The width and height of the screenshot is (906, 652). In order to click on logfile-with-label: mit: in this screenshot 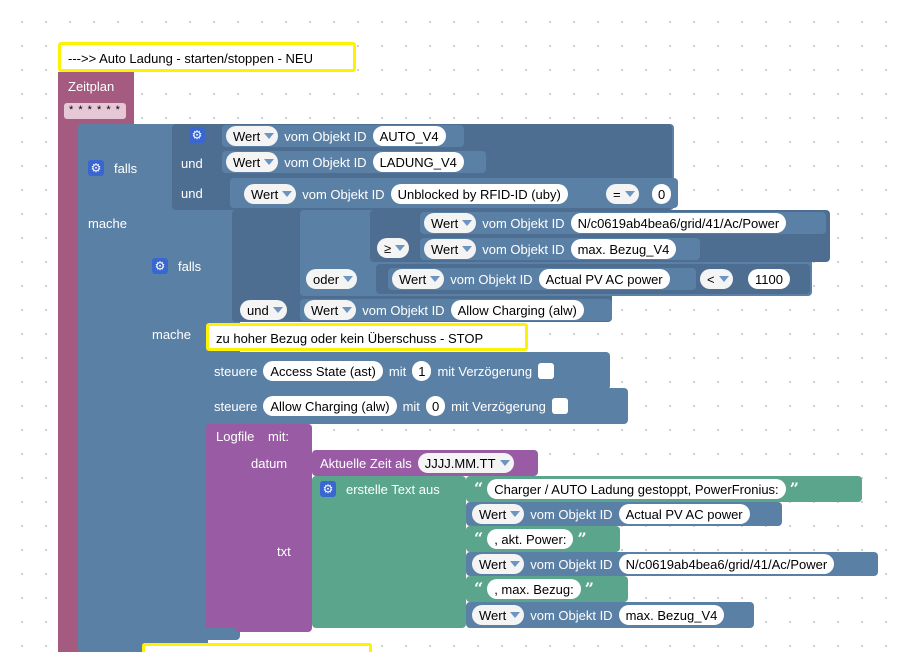, I will do `click(278, 436)`.